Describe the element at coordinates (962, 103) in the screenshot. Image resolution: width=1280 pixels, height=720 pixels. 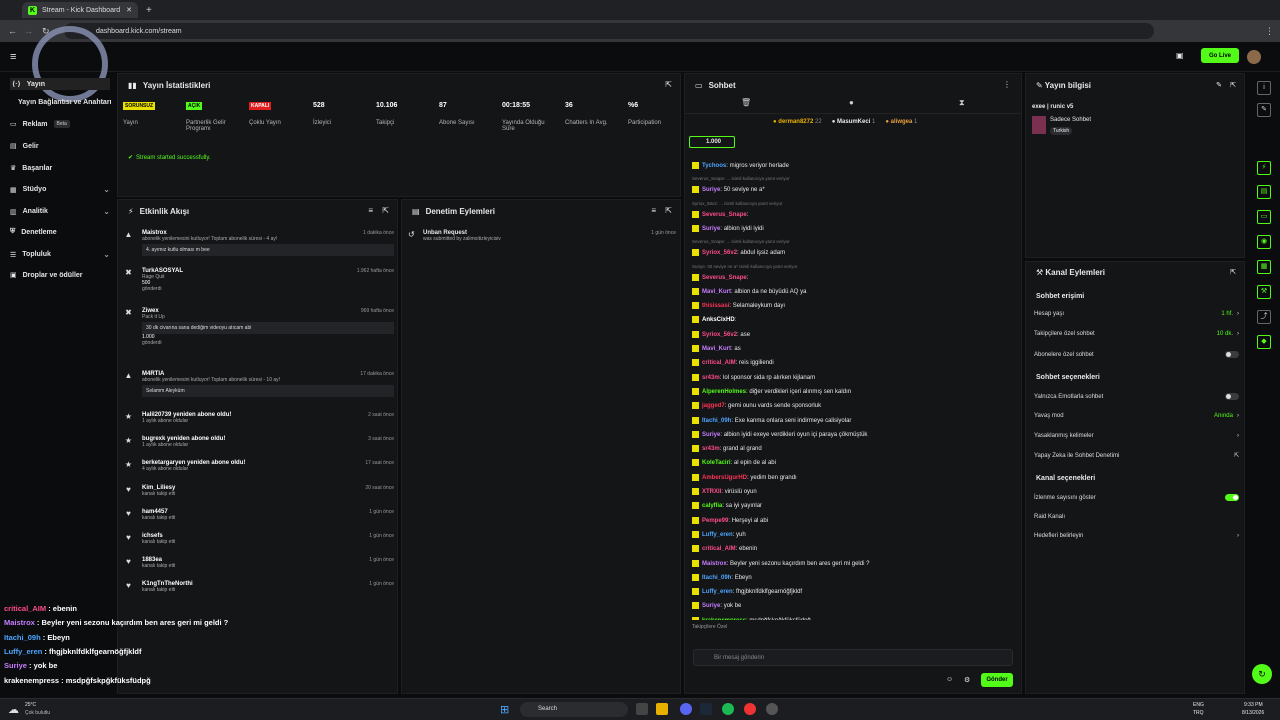
I see `hourglass-icon: ⧗` at that location.